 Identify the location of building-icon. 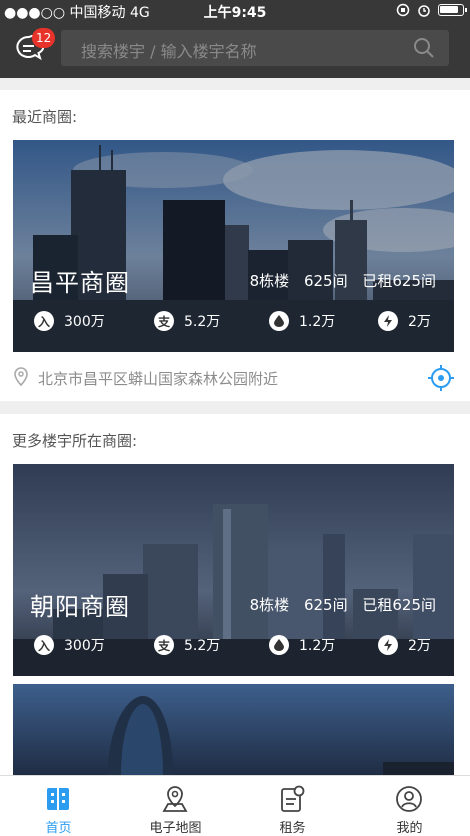
(58, 799).